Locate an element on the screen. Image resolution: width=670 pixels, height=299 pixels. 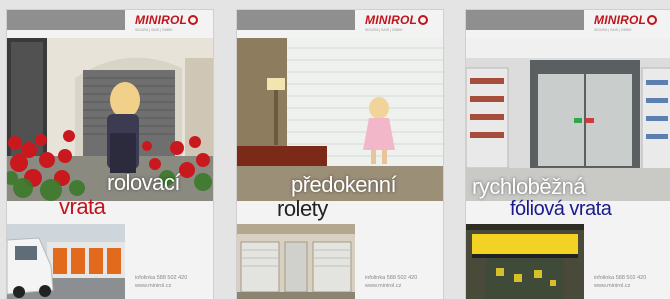
headline-line-1: rychloběžná is located at coordinates (529, 186).